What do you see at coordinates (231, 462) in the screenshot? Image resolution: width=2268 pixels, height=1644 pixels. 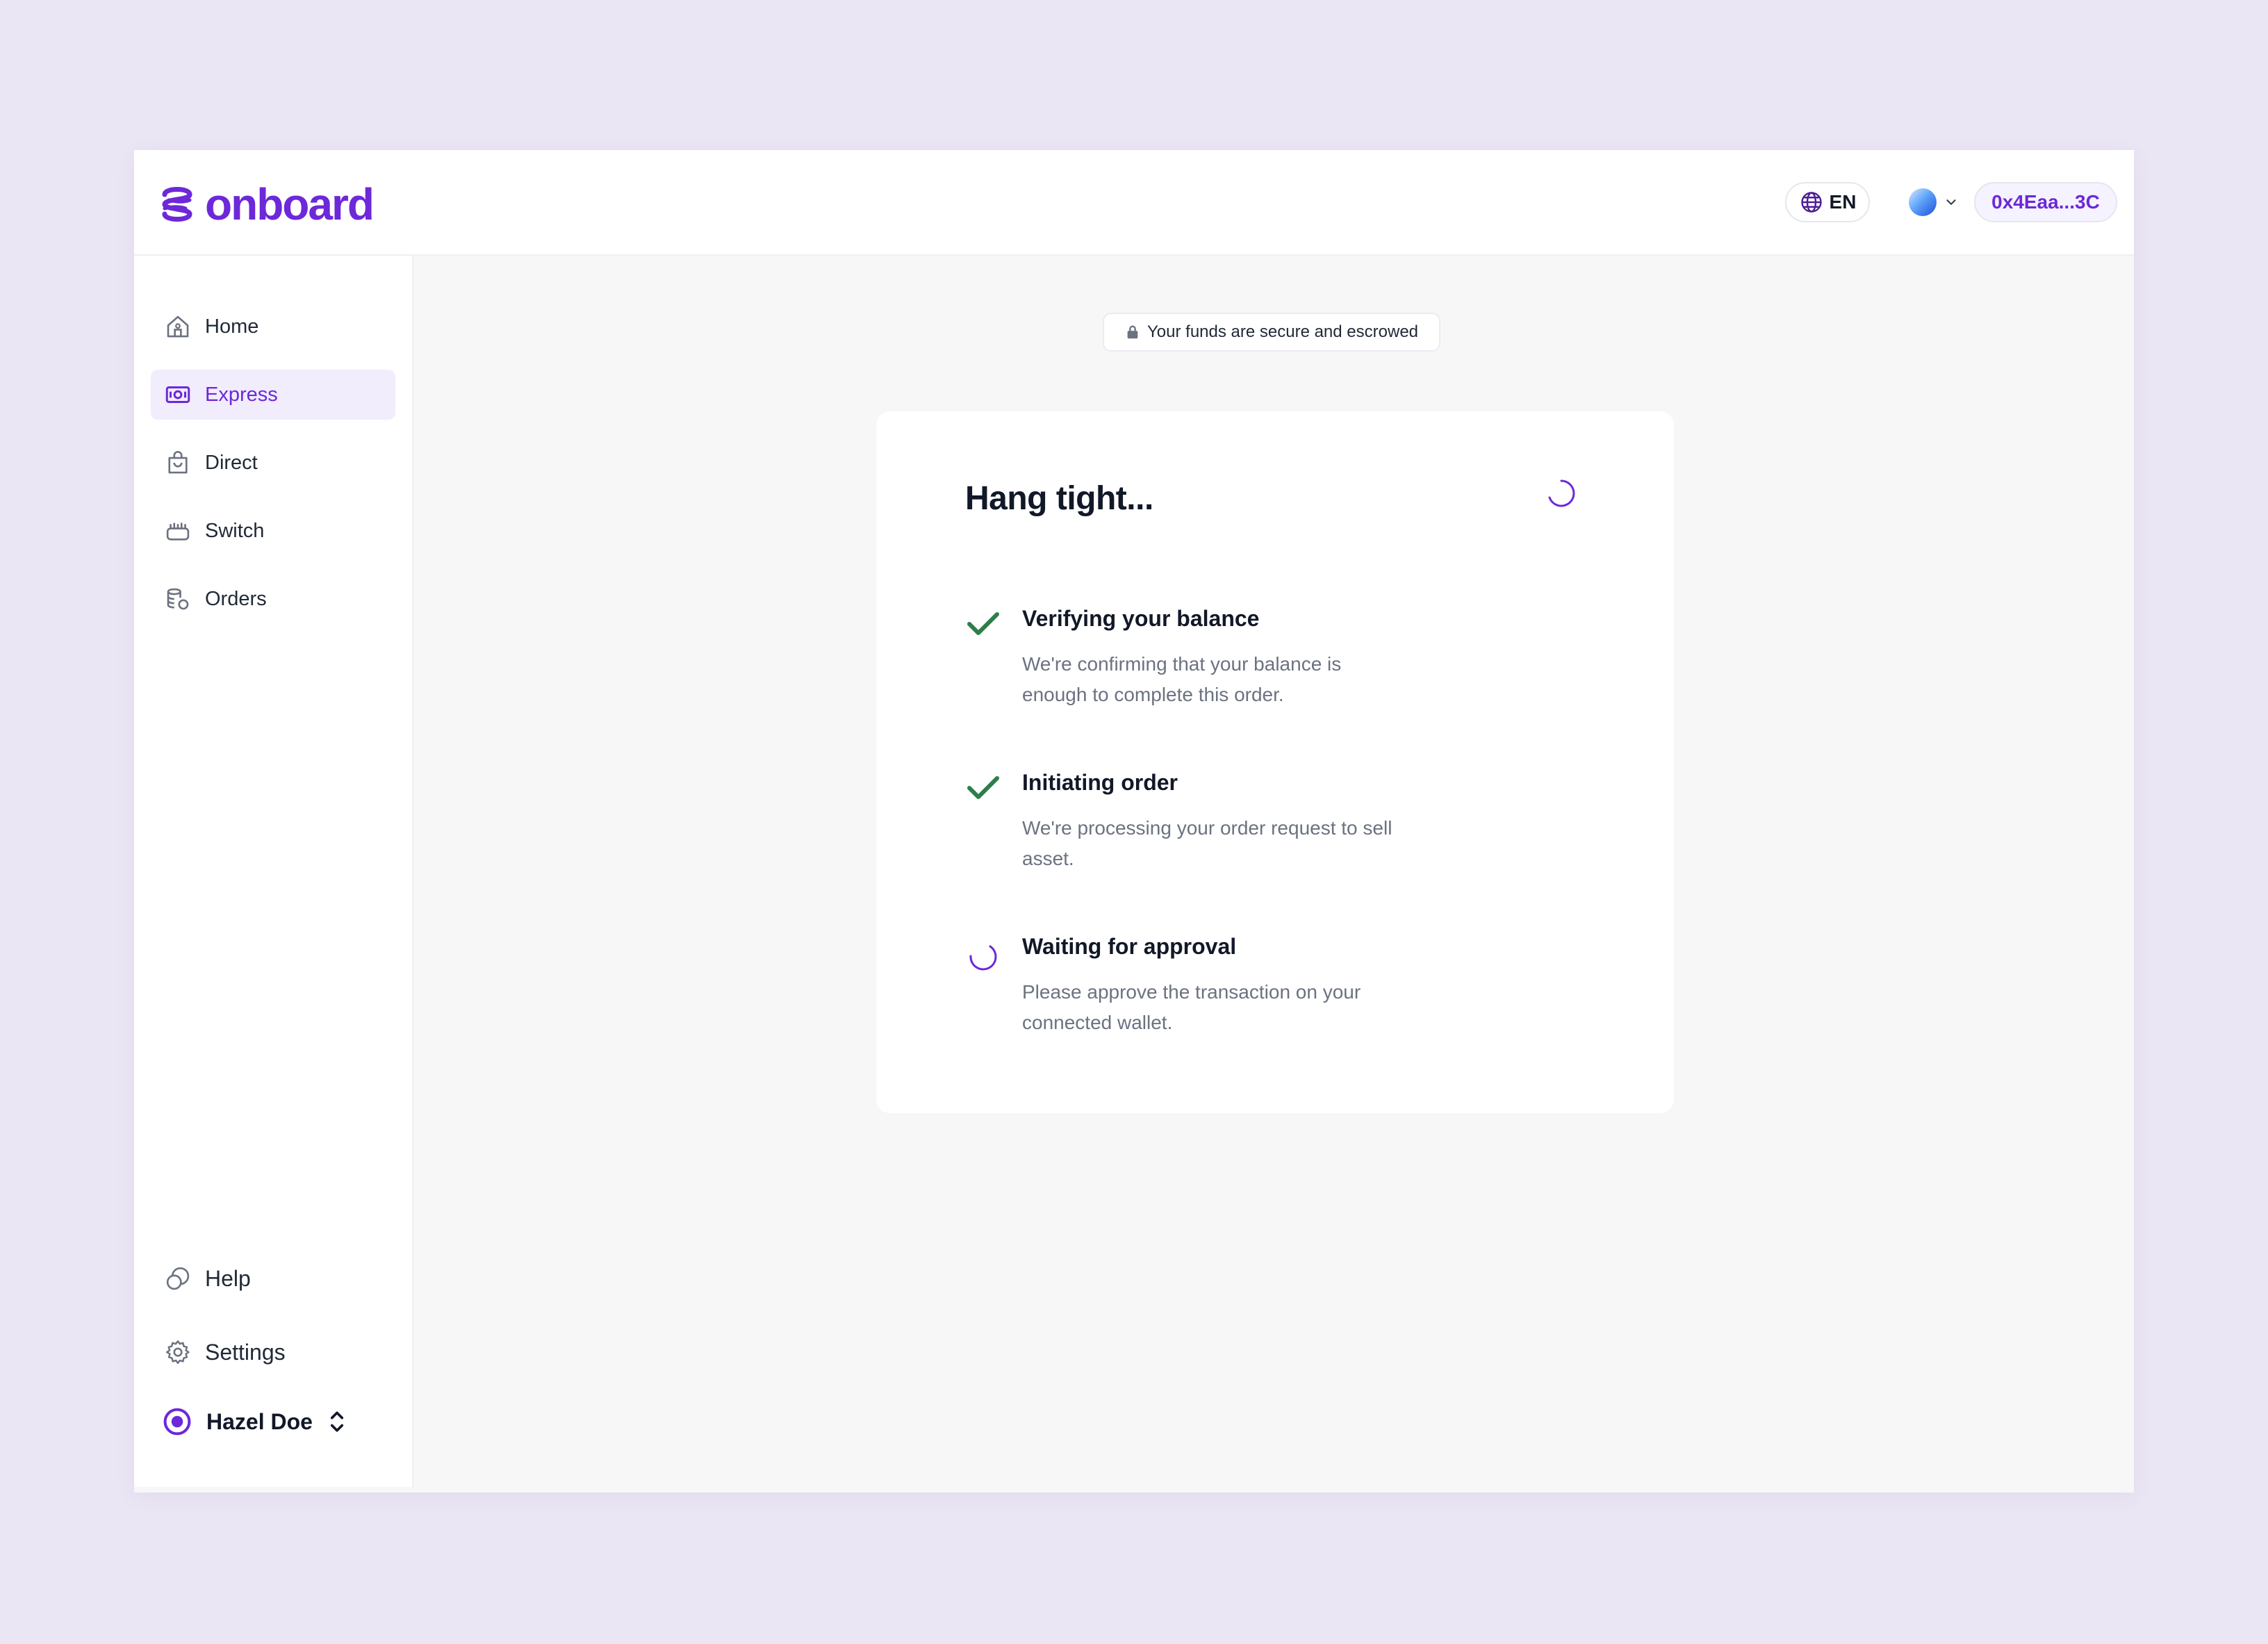 I see `sidebar-item-label: Direct` at bounding box center [231, 462].